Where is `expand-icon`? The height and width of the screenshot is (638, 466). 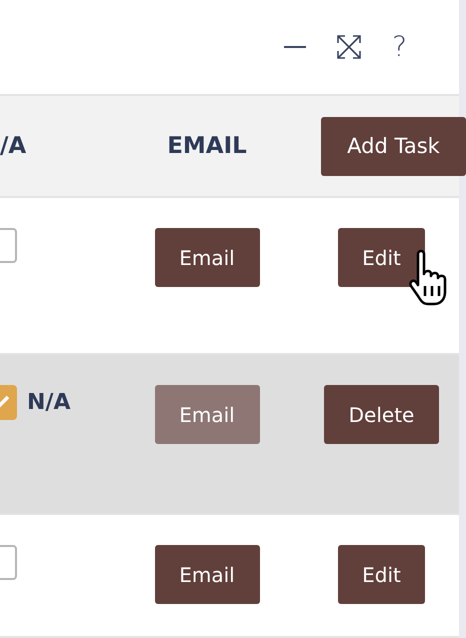 expand-icon is located at coordinates (349, 47).